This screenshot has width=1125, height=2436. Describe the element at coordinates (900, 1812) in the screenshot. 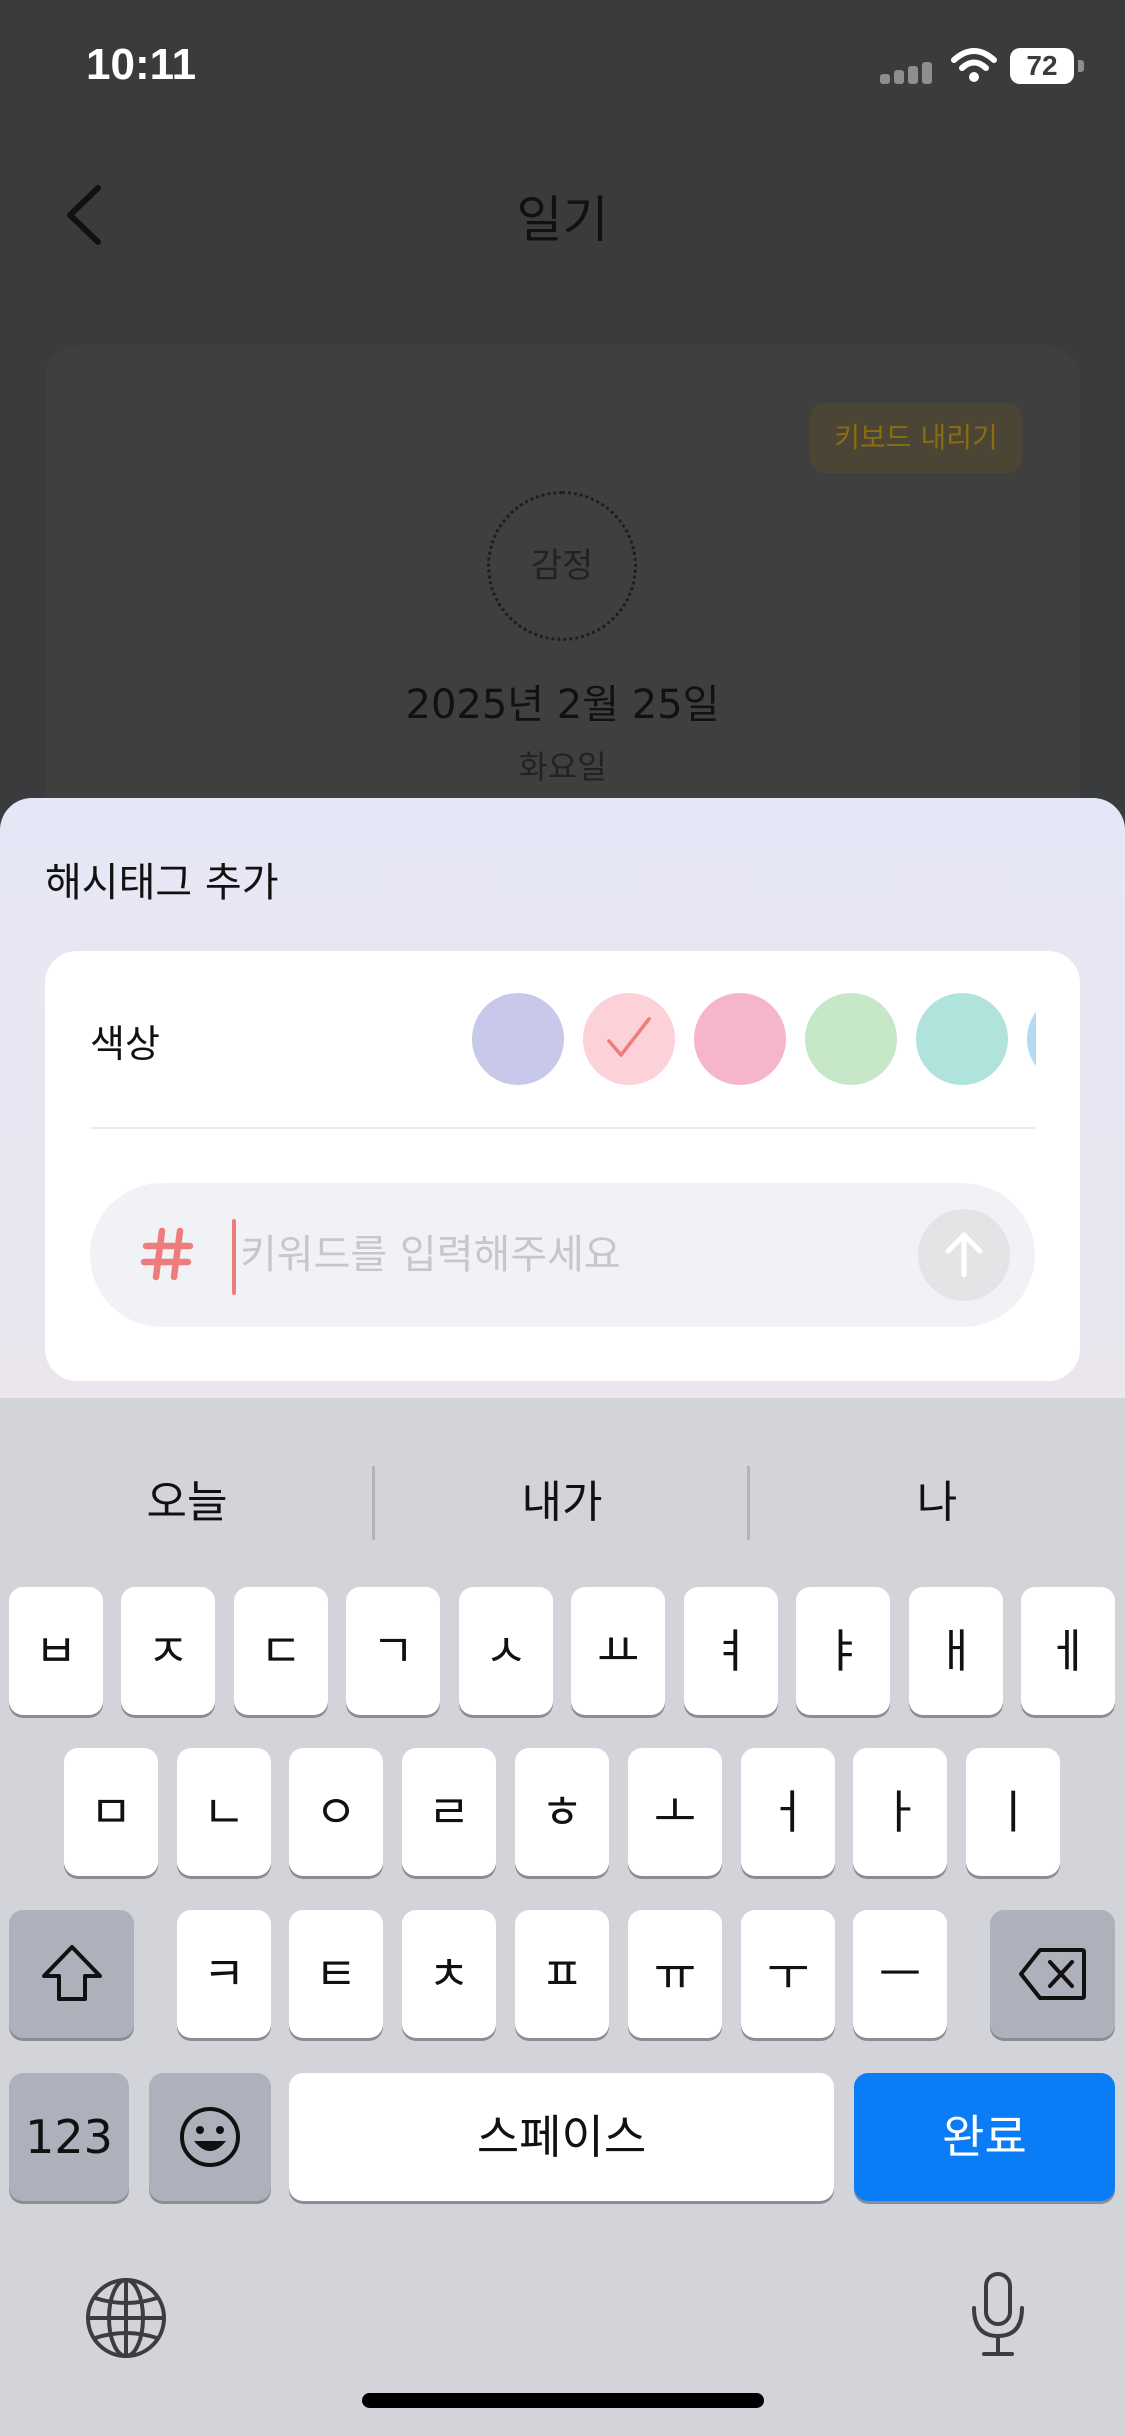

I see `key: ㅏ` at that location.